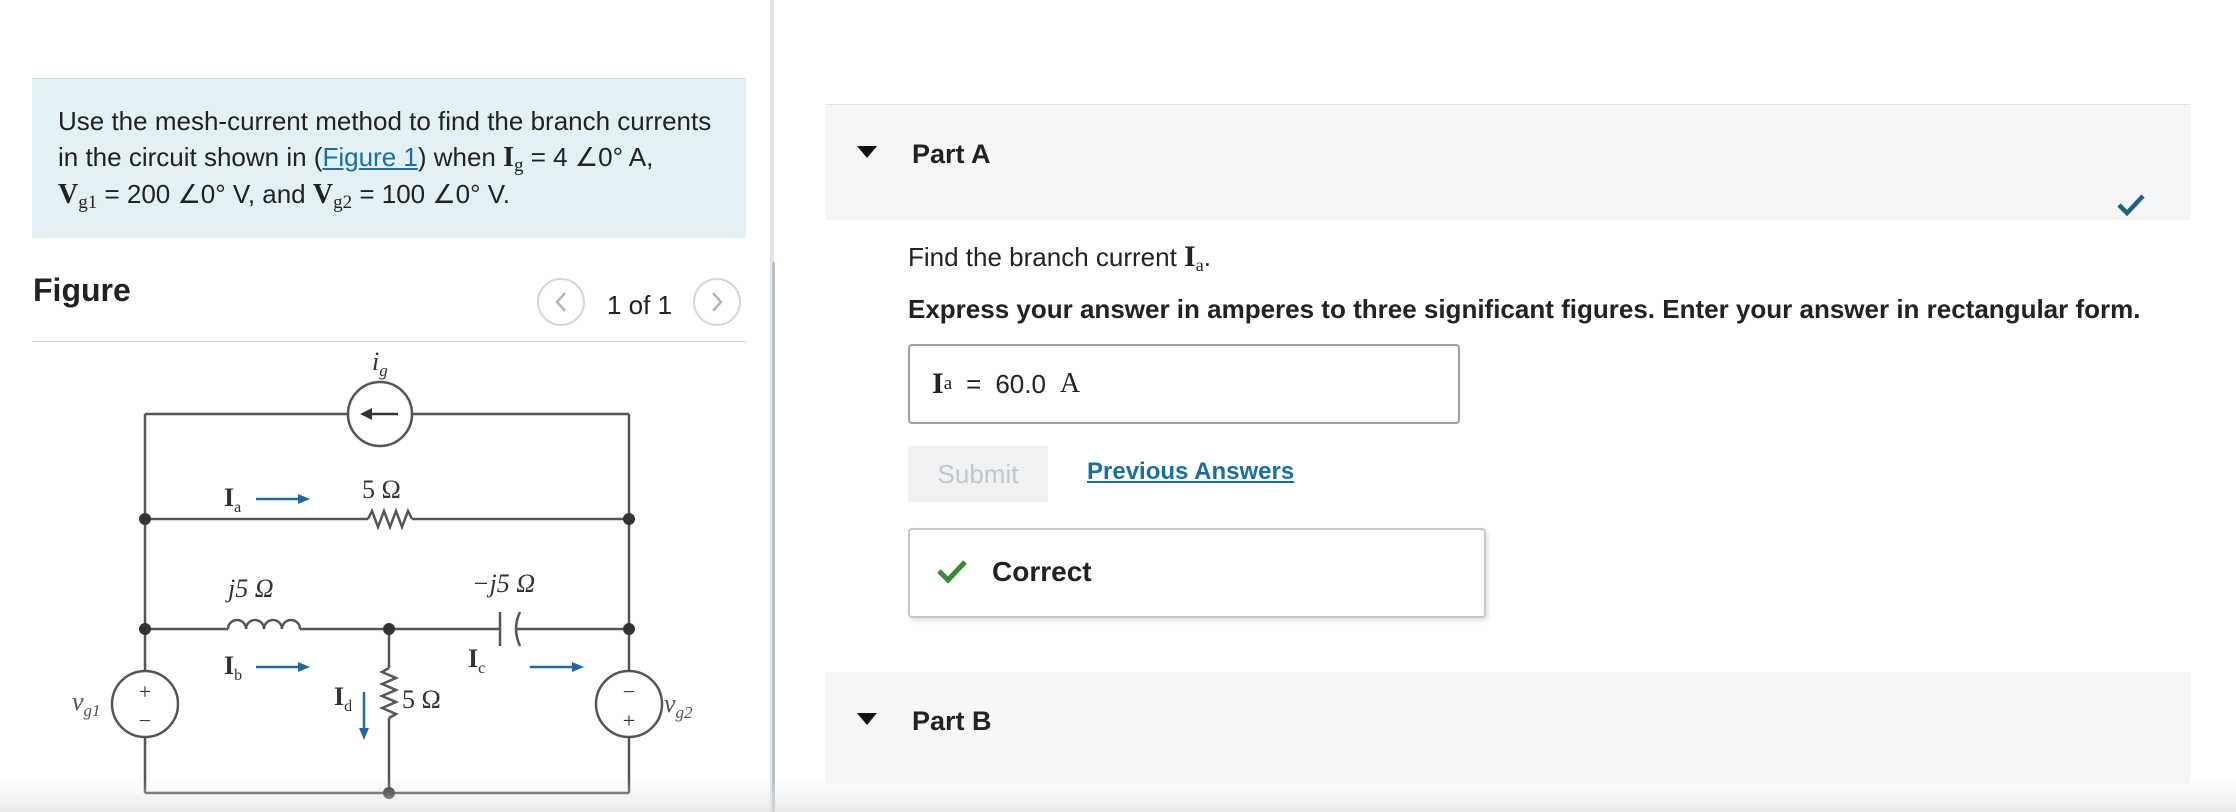 The image size is (2236, 812). Describe the element at coordinates (1046, 257) in the screenshot. I see `question-prefix: Find the branch current` at that location.